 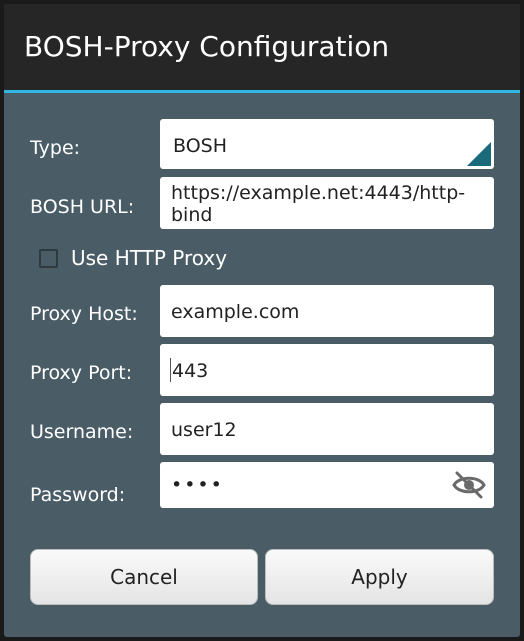 I want to click on password-value: ••••, so click(x=197, y=485).